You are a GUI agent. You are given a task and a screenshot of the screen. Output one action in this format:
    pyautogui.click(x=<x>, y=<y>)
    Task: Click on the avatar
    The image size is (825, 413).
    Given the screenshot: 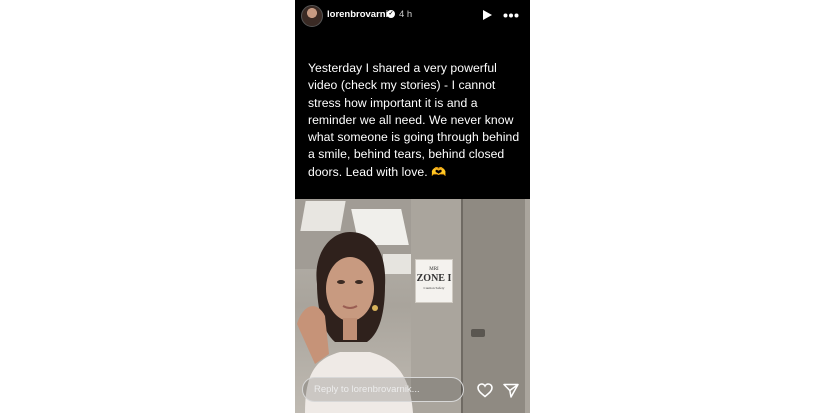 What is the action you would take?
    pyautogui.click(x=312, y=16)
    